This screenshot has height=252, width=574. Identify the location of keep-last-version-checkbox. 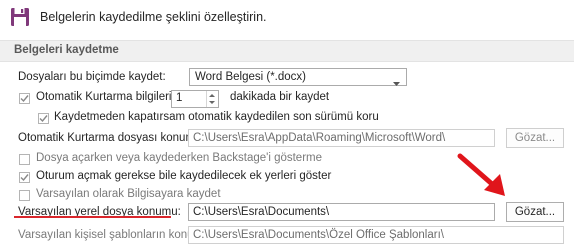
(43, 118).